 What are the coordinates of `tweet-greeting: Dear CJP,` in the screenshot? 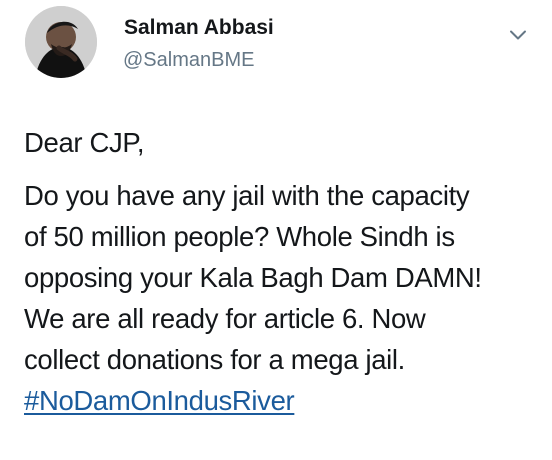 It's located at (84, 142).